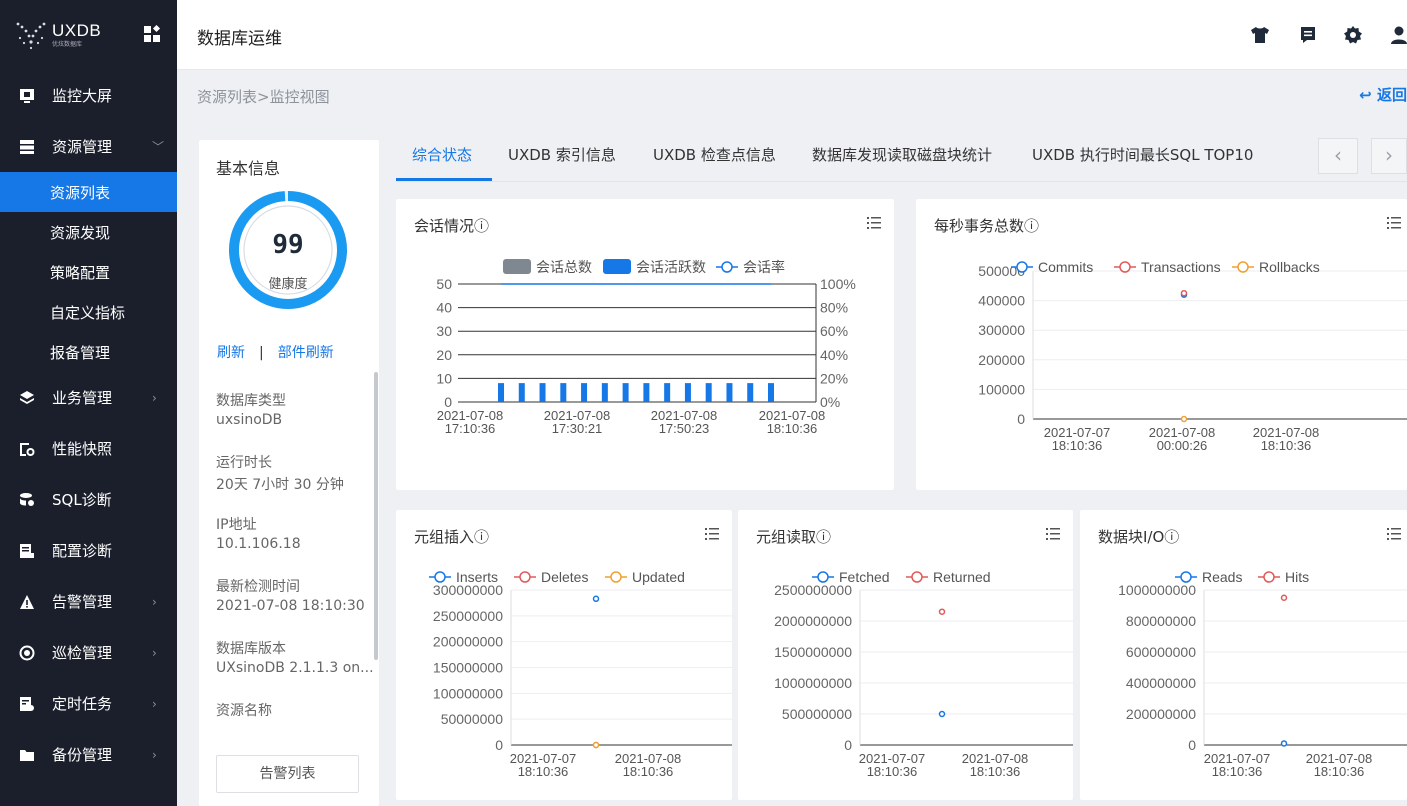 Image resolution: width=1407 pixels, height=806 pixels. Describe the element at coordinates (1398, 35) in the screenshot. I see `user-icon` at that location.